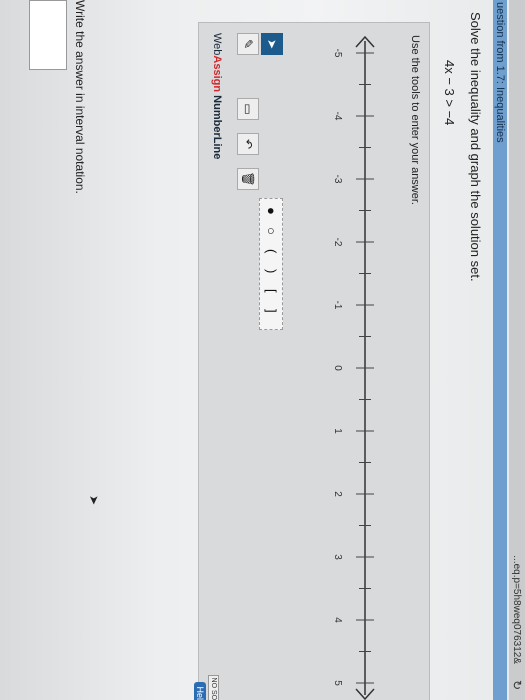 The height and width of the screenshot is (700, 525). I want to click on tick-label: 2, so click(337, 494).